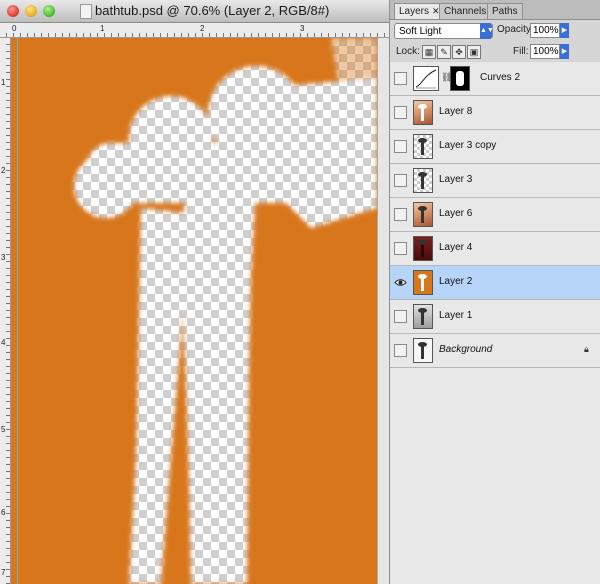  What do you see at coordinates (495, 31) in the screenshot?
I see `blend-opacity-row: Soft Light ▲▼ Opacity: 100% ▶` at bounding box center [495, 31].